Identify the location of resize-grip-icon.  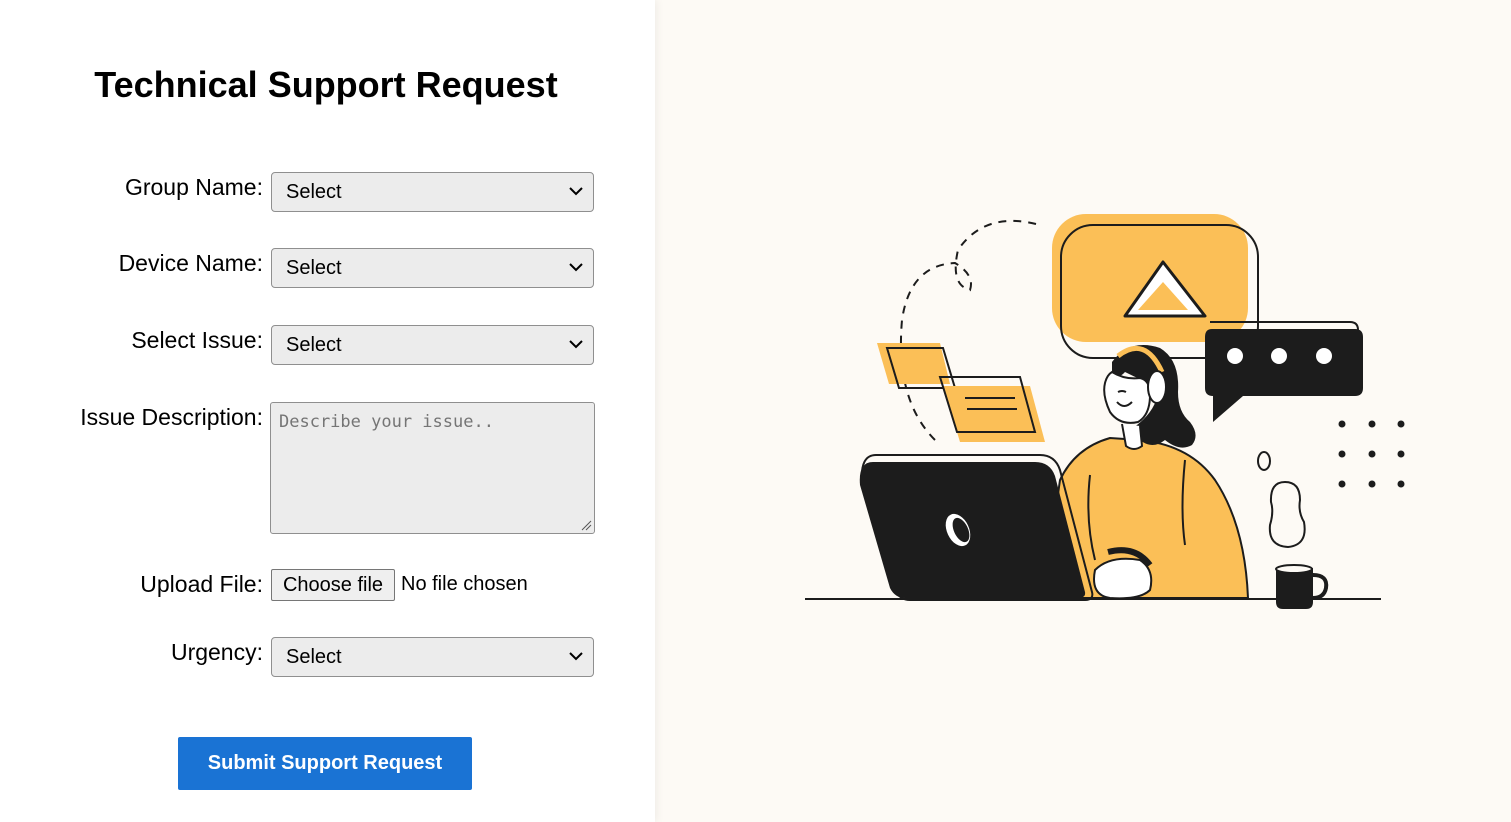
(586, 525).